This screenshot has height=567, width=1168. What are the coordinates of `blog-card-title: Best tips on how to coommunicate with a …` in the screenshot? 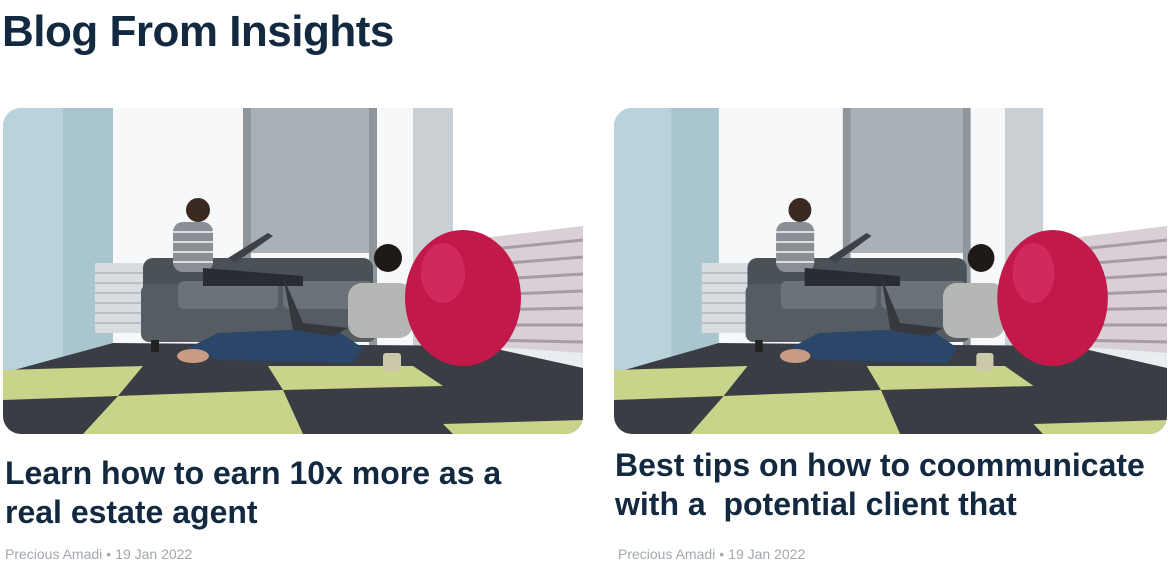 It's located at (891, 485).